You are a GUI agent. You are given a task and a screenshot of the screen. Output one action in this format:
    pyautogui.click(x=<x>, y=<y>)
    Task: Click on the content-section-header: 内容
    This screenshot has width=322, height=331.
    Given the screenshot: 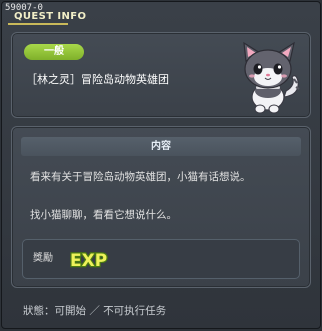 What is the action you would take?
    pyautogui.click(x=161, y=146)
    